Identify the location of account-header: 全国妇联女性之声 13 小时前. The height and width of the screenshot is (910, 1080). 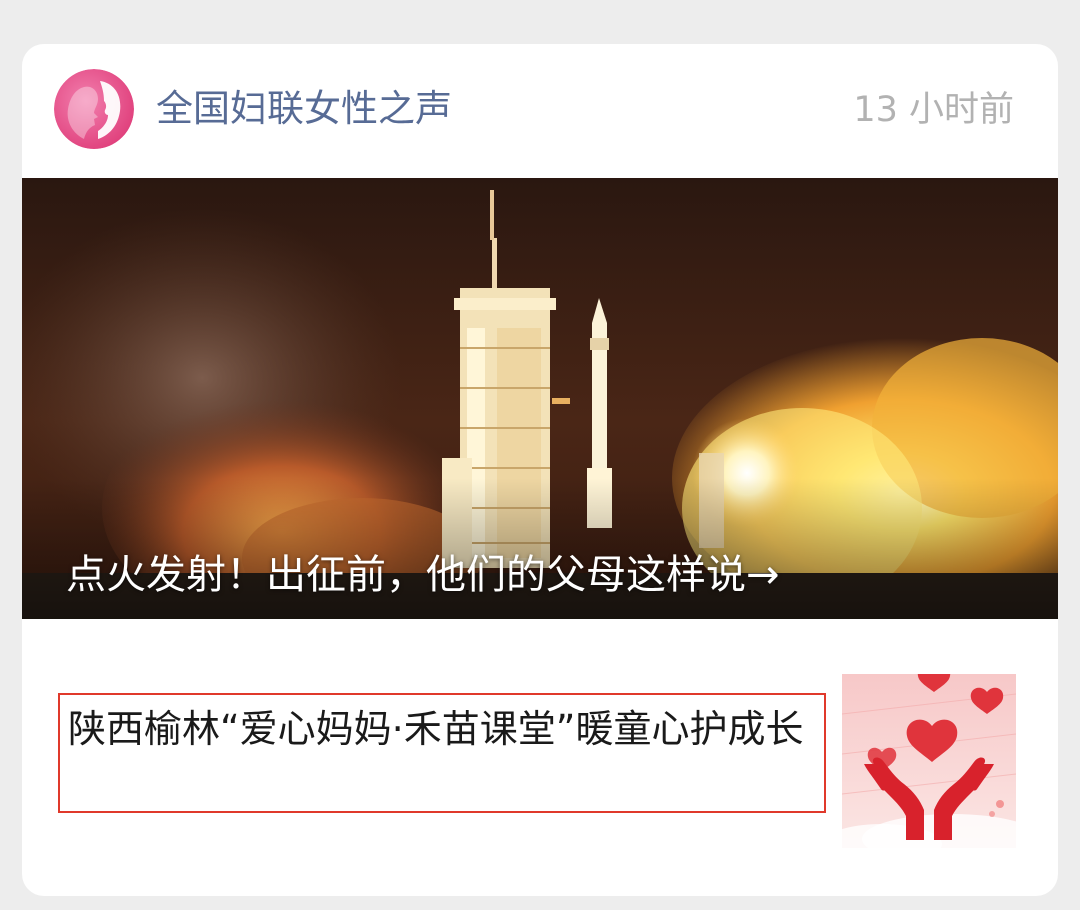
(540, 111).